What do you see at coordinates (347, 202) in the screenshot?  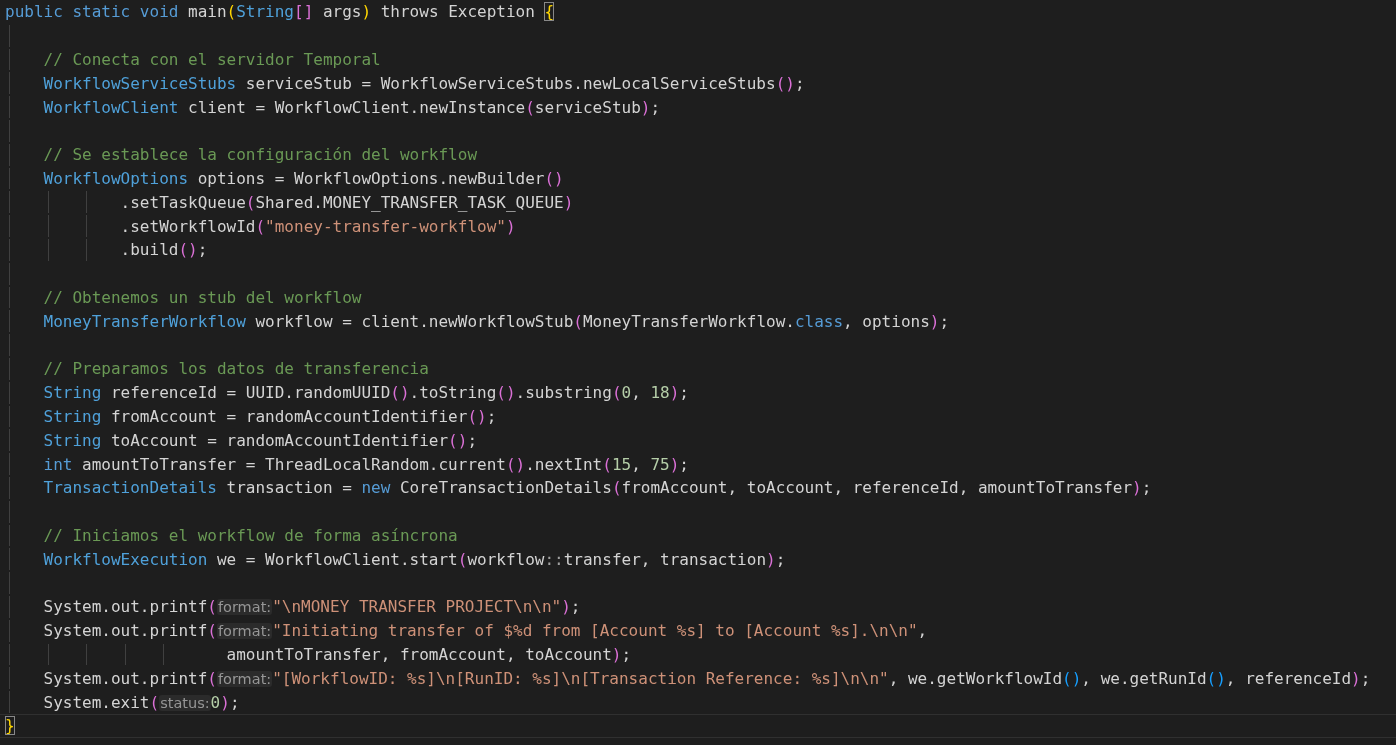 I see `code-line: .setTaskQueue(Shared.MONEY_TRANSFER_TASK_QUEUE)` at bounding box center [347, 202].